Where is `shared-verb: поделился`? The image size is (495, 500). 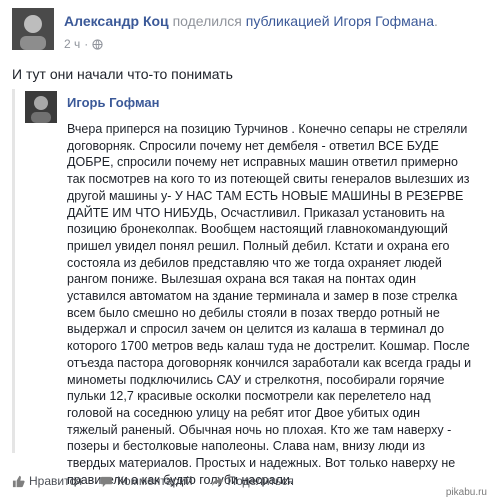 shared-verb: поделился is located at coordinates (207, 21).